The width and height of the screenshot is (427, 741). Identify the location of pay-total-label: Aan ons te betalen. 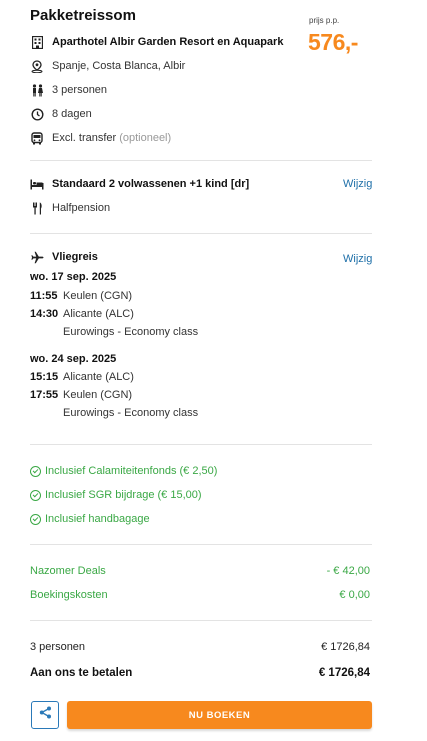
(81, 673).